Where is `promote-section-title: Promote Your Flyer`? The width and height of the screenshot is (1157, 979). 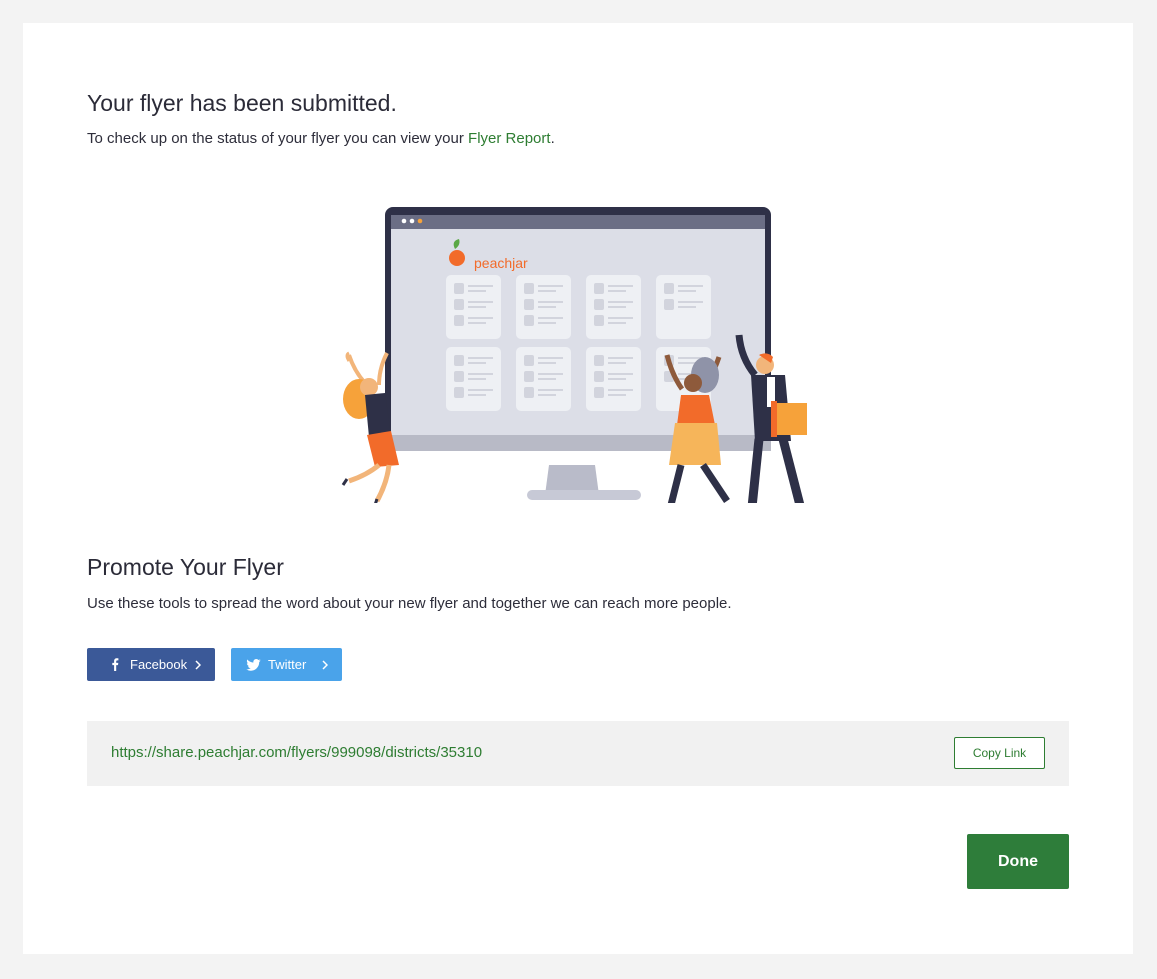
promote-section-title: Promote Your Flyer is located at coordinates (185, 567).